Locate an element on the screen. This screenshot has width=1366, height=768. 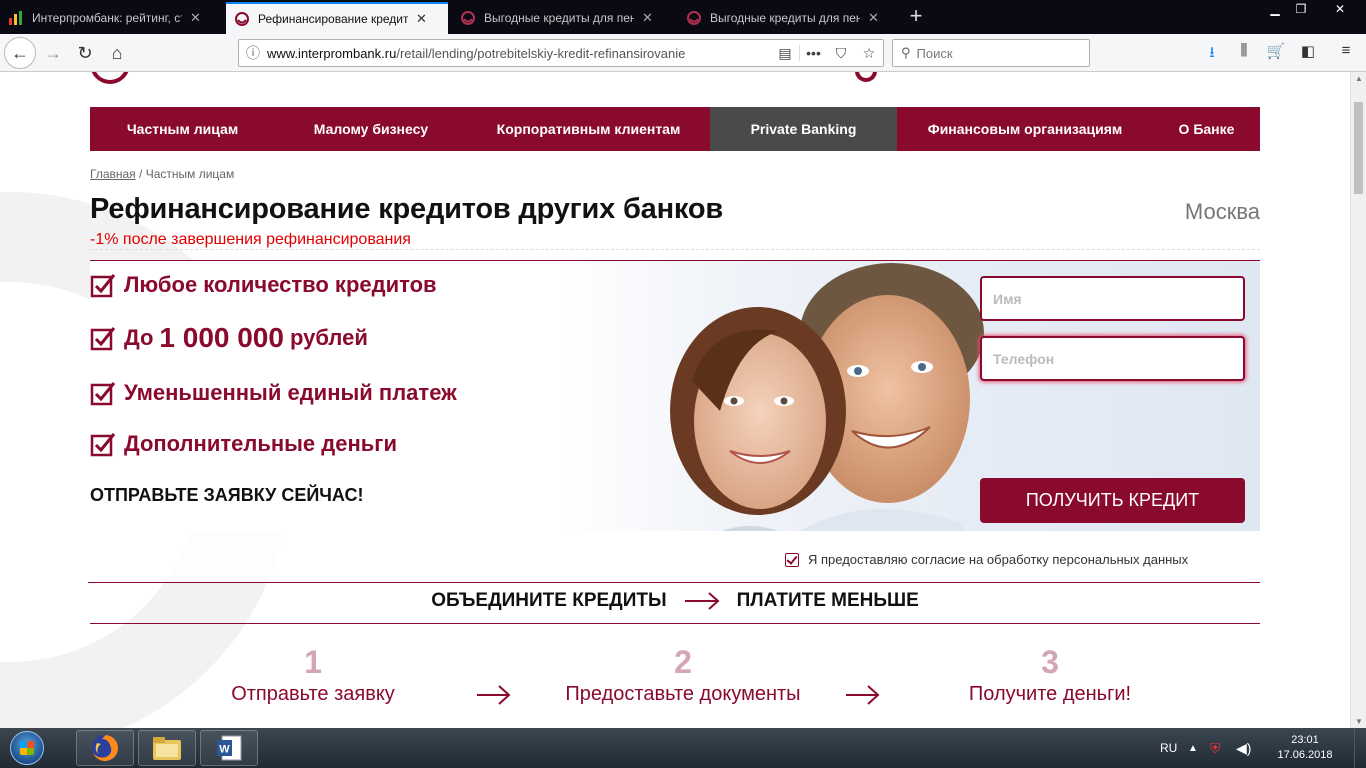
slogan-right: ПЛАТИТЕ МЕНЬШЕ is located at coordinates (827, 600).